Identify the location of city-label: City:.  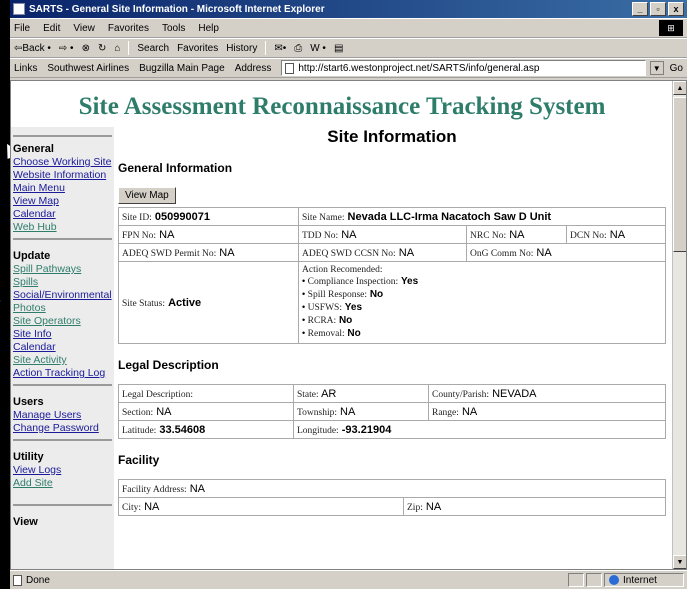
(132, 507).